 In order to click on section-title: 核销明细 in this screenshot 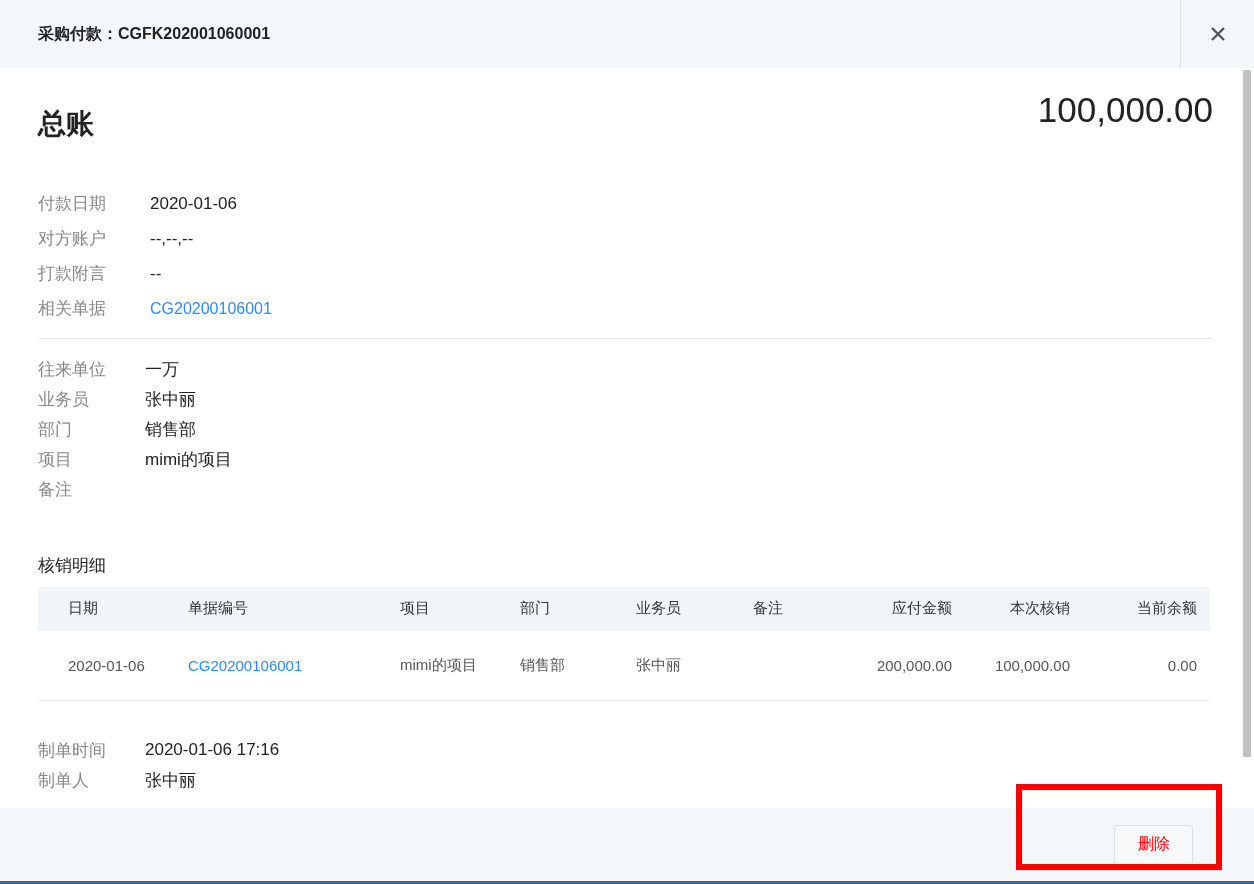, I will do `click(72, 566)`.